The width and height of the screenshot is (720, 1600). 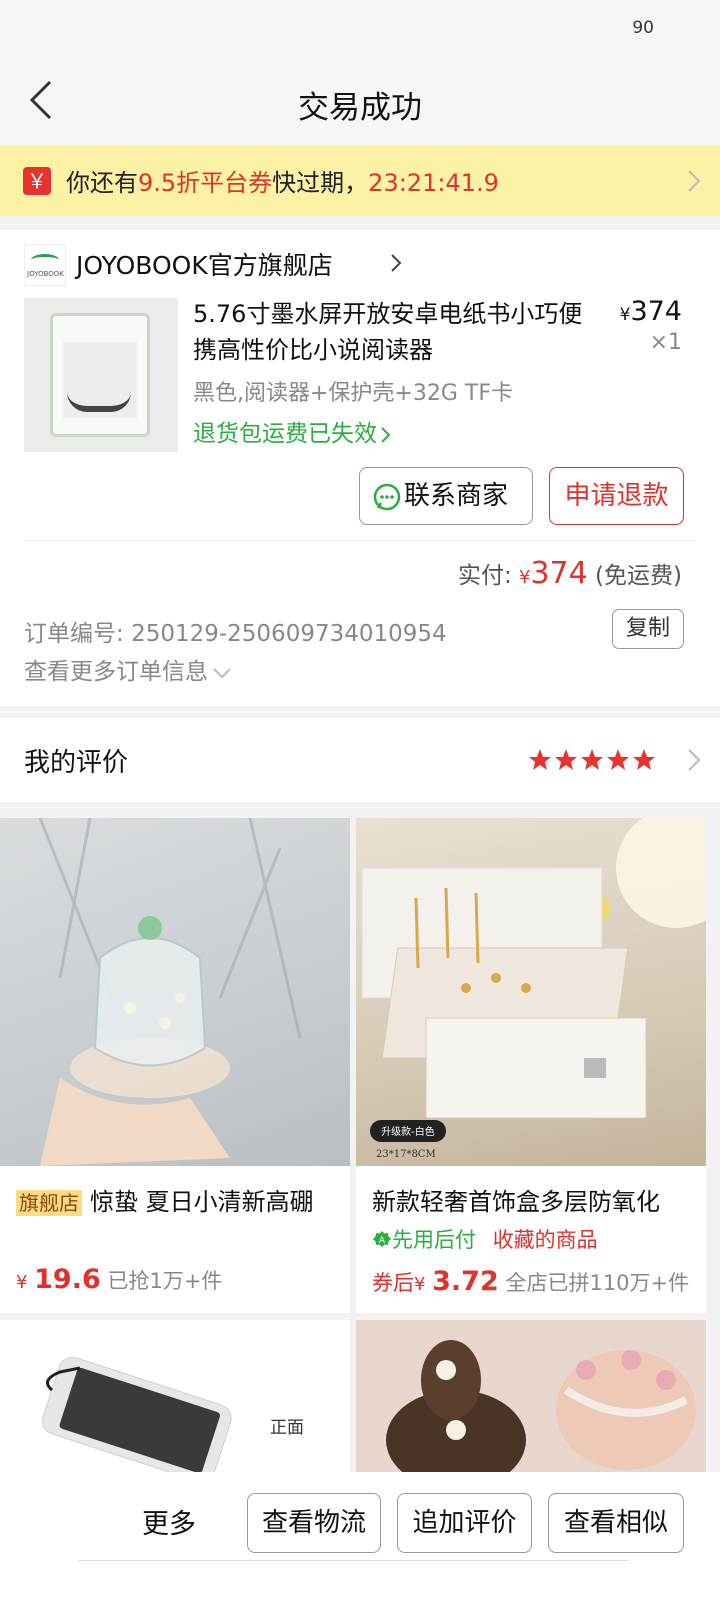 I want to click on svg-text: A, so click(x=382, y=1241).